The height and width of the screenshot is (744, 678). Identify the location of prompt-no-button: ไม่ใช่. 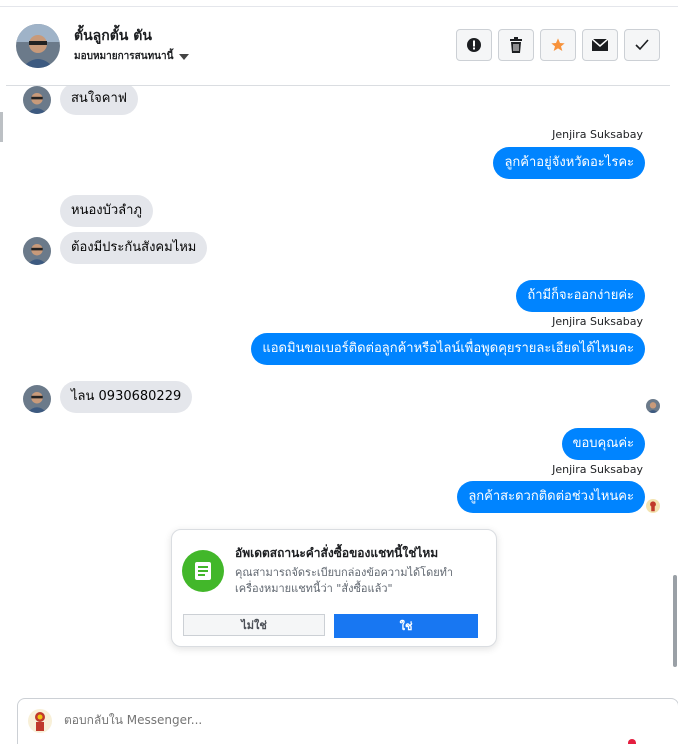
(254, 625).